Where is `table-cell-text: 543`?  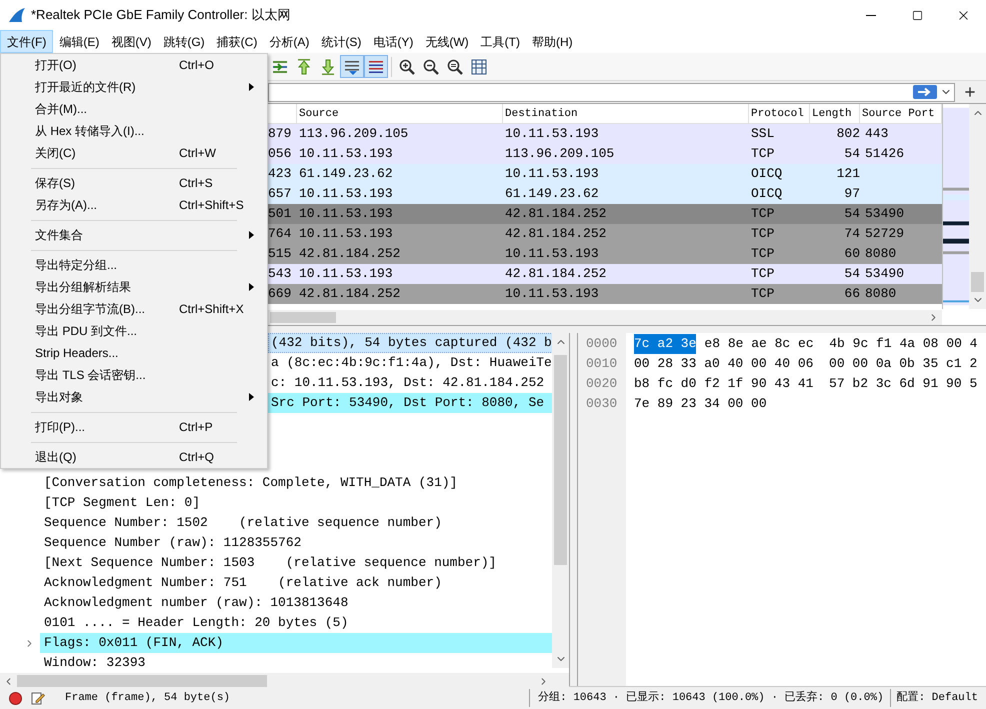 table-cell-text: 543 is located at coordinates (280, 274).